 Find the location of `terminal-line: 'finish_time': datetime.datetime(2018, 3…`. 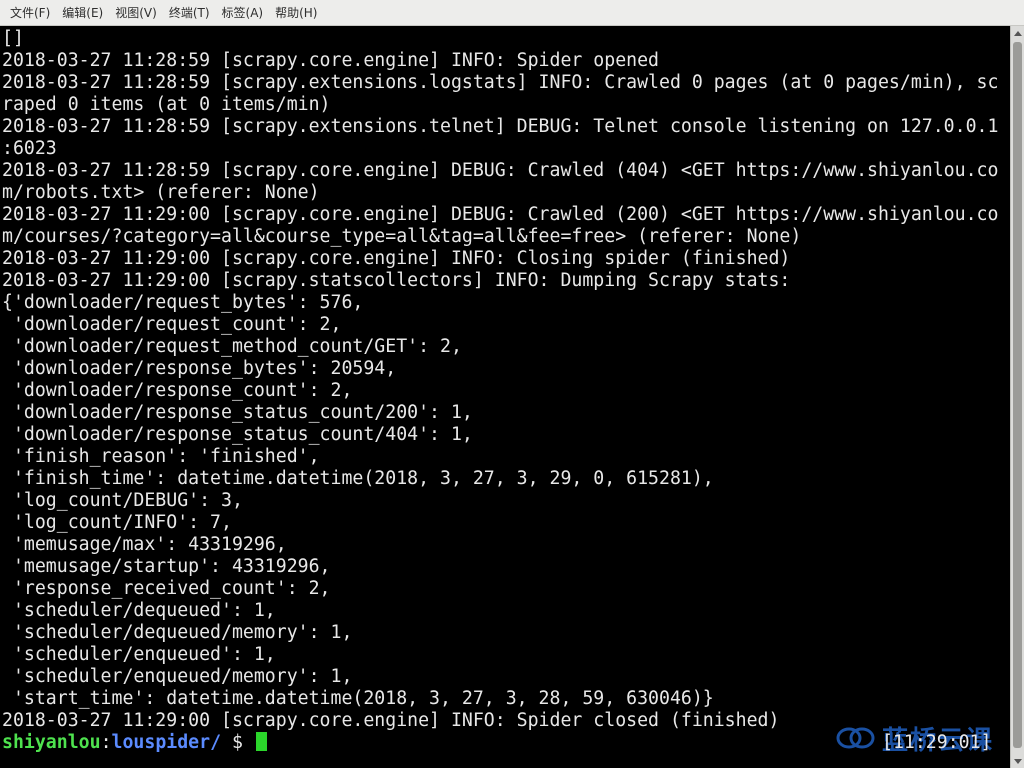

terminal-line: 'finish_time': datetime.datetime(2018, 3… is located at coordinates (358, 478).